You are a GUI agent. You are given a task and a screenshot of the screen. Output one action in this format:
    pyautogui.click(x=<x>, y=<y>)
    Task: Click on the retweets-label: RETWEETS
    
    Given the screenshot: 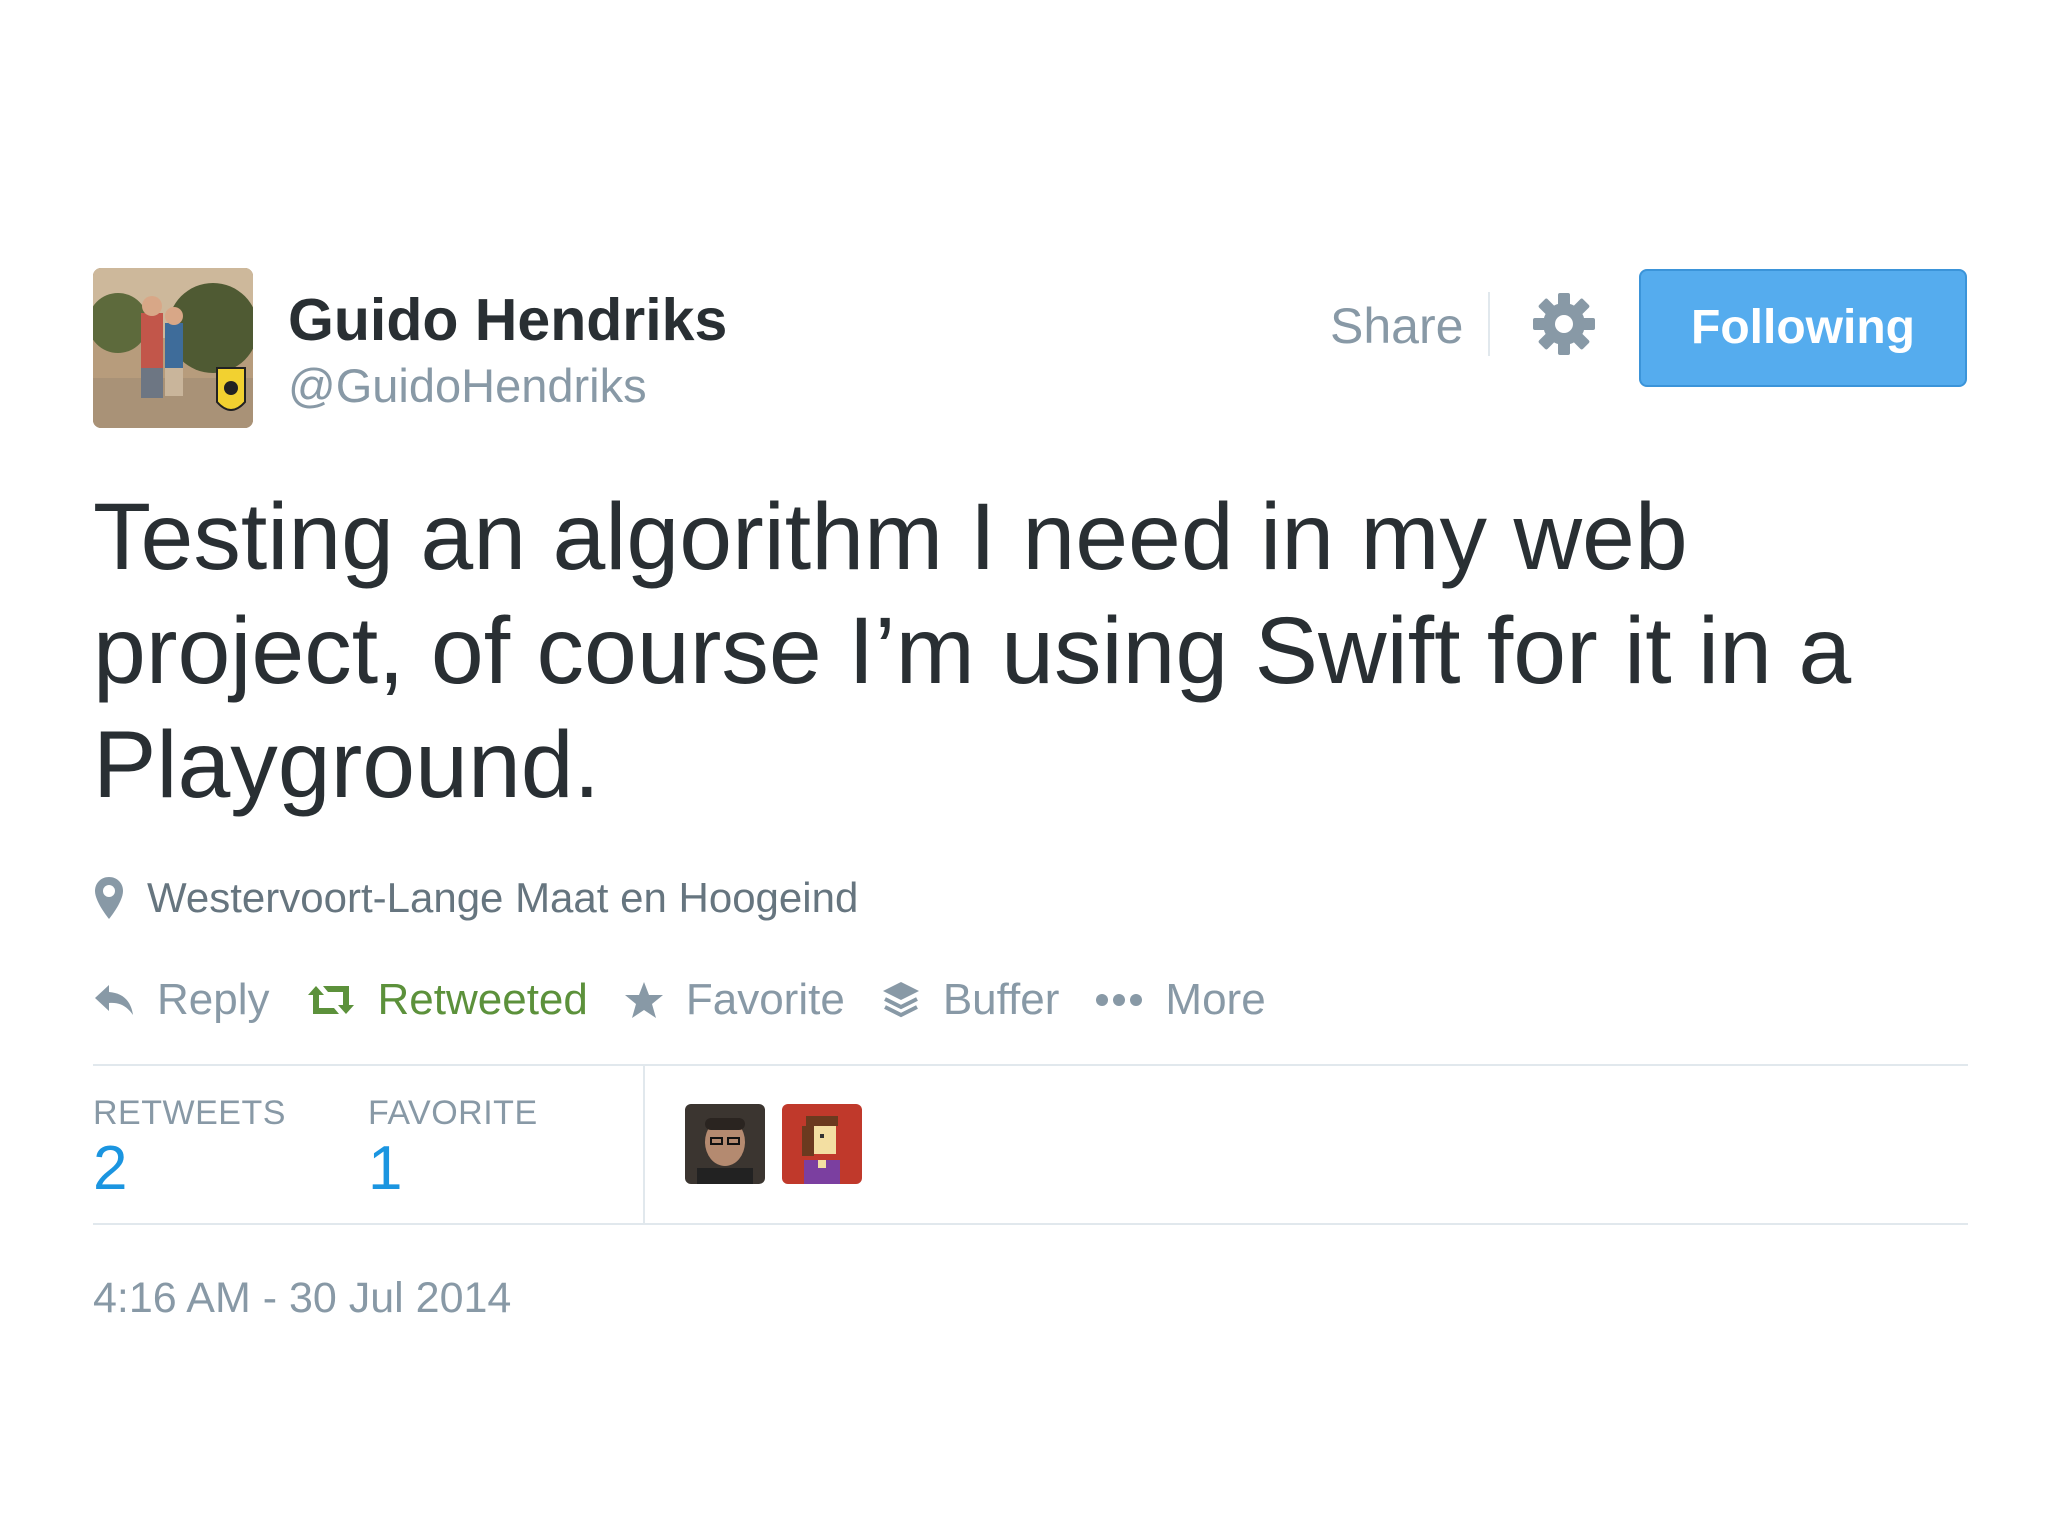 What is the action you would take?
    pyautogui.click(x=189, y=1113)
    